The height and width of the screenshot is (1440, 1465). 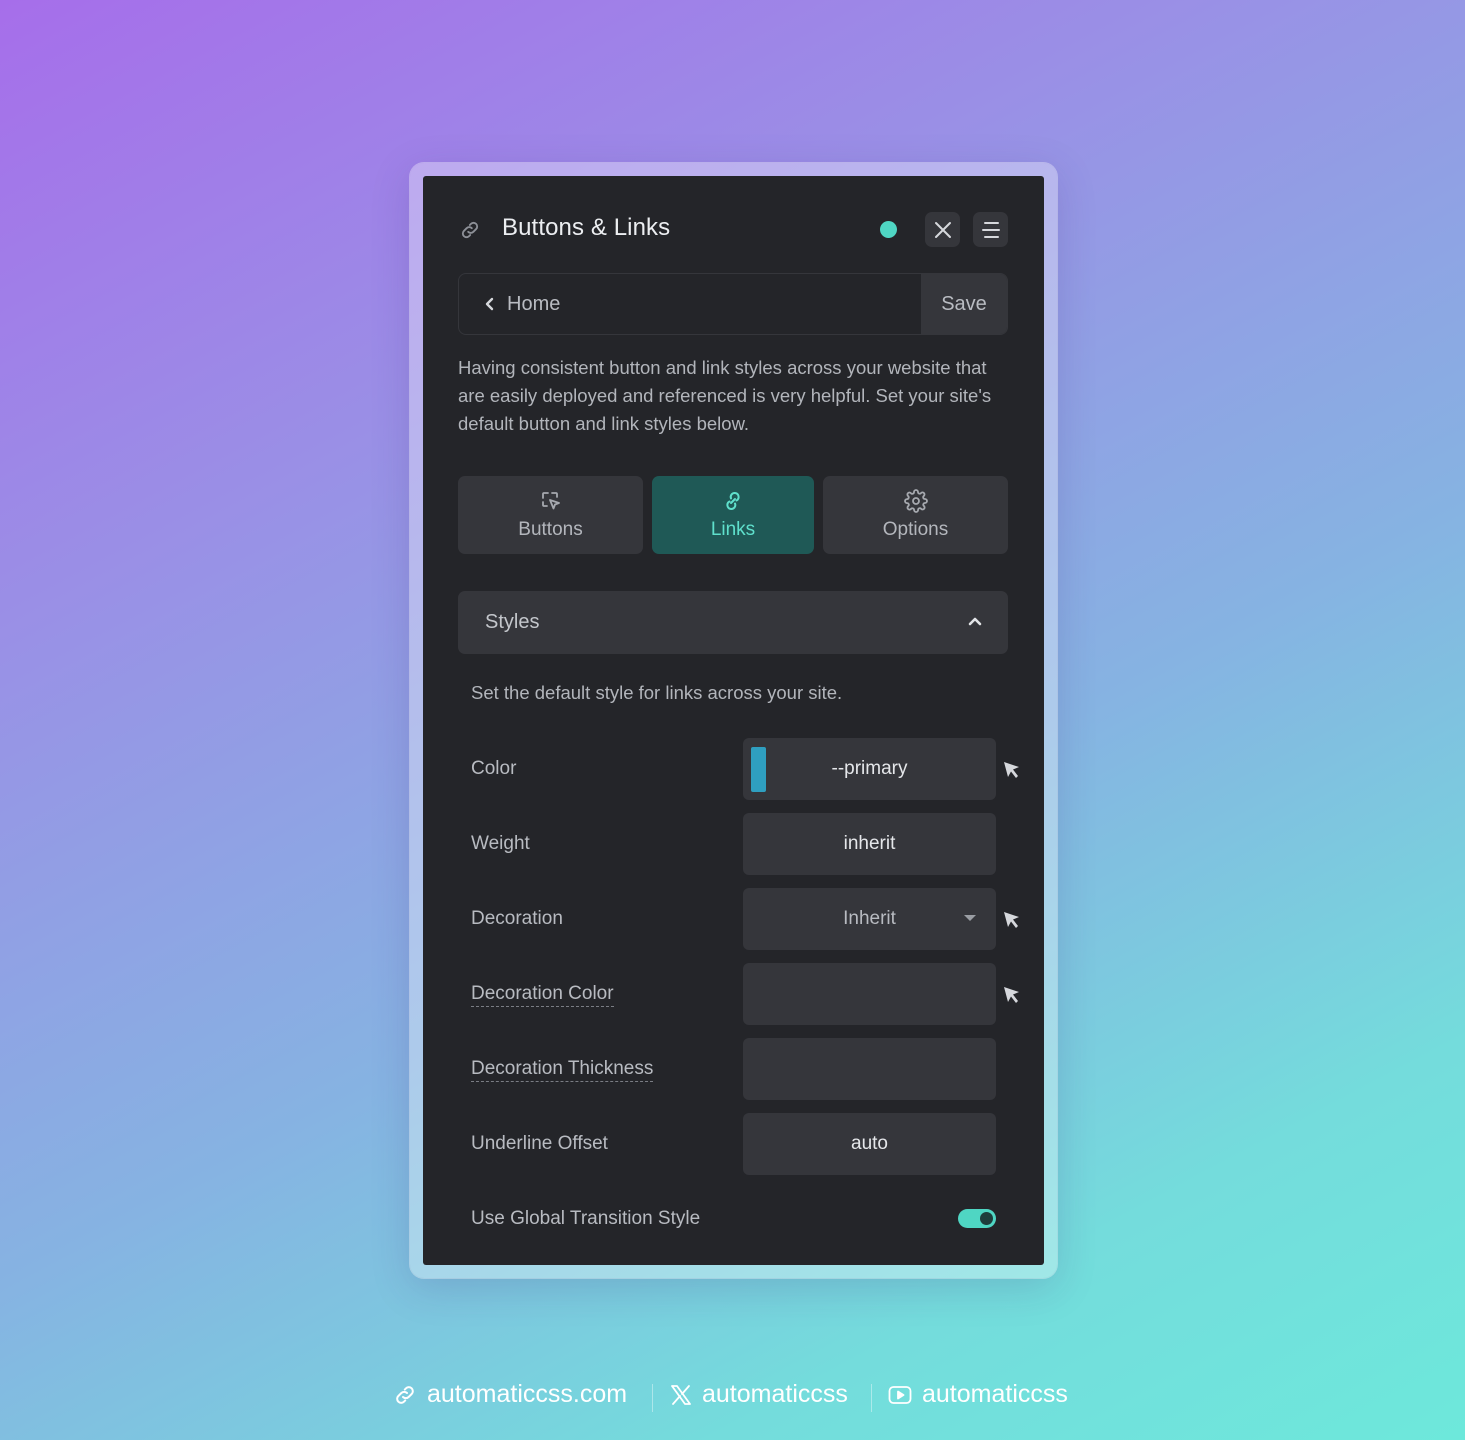 I want to click on footer-website-link: automaticcss.com, so click(x=510, y=1394).